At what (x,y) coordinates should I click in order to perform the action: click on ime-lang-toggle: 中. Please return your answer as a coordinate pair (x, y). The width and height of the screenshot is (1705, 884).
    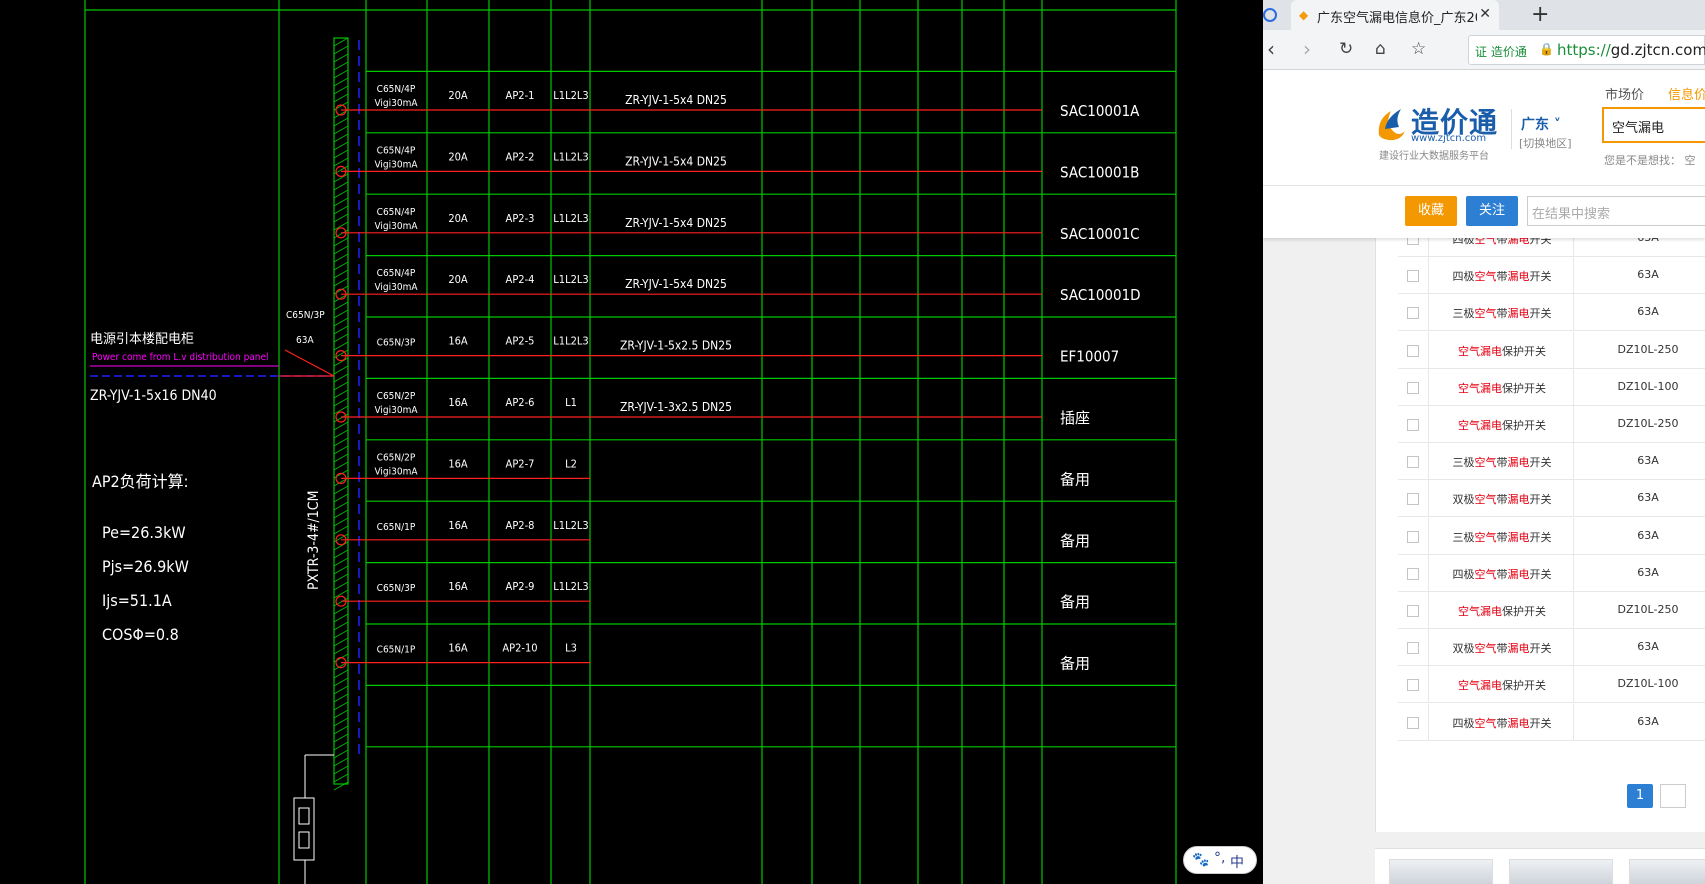
    Looking at the image, I should click on (1237, 862).